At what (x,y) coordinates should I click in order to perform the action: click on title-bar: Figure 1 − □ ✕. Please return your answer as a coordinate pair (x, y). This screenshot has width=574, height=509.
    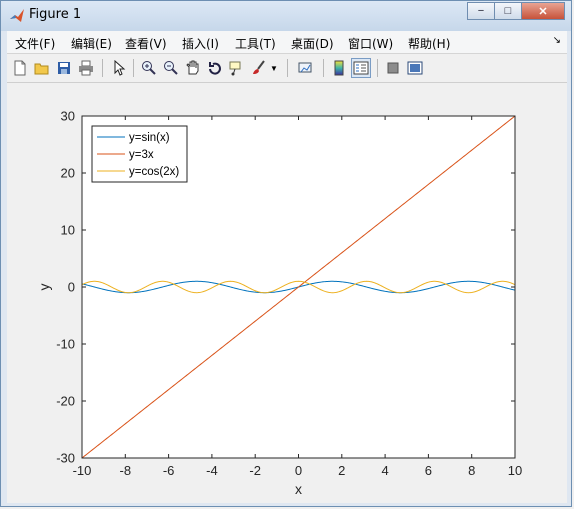
    Looking at the image, I should click on (286, 16).